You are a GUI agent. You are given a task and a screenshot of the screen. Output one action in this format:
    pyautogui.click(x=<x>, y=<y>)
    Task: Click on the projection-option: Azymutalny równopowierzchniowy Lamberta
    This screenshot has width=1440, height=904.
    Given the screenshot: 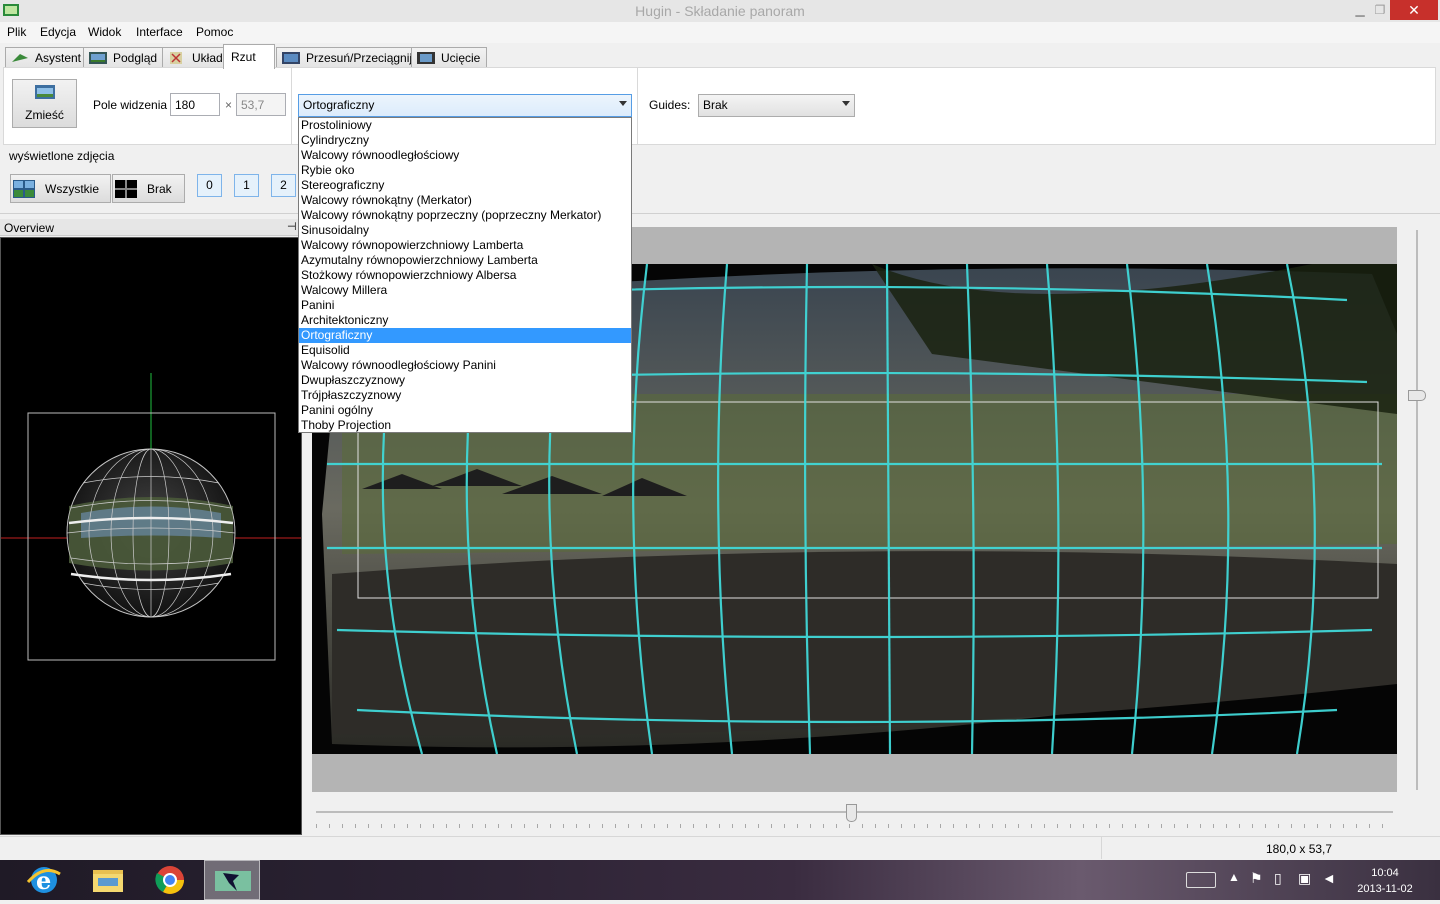 What is the action you would take?
    pyautogui.click(x=465, y=260)
    